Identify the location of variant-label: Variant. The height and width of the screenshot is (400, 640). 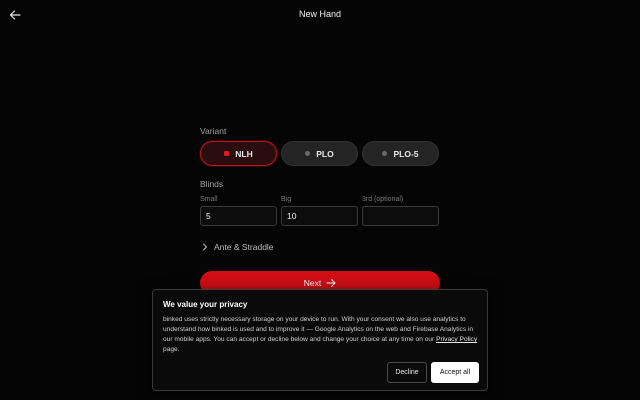
(213, 131).